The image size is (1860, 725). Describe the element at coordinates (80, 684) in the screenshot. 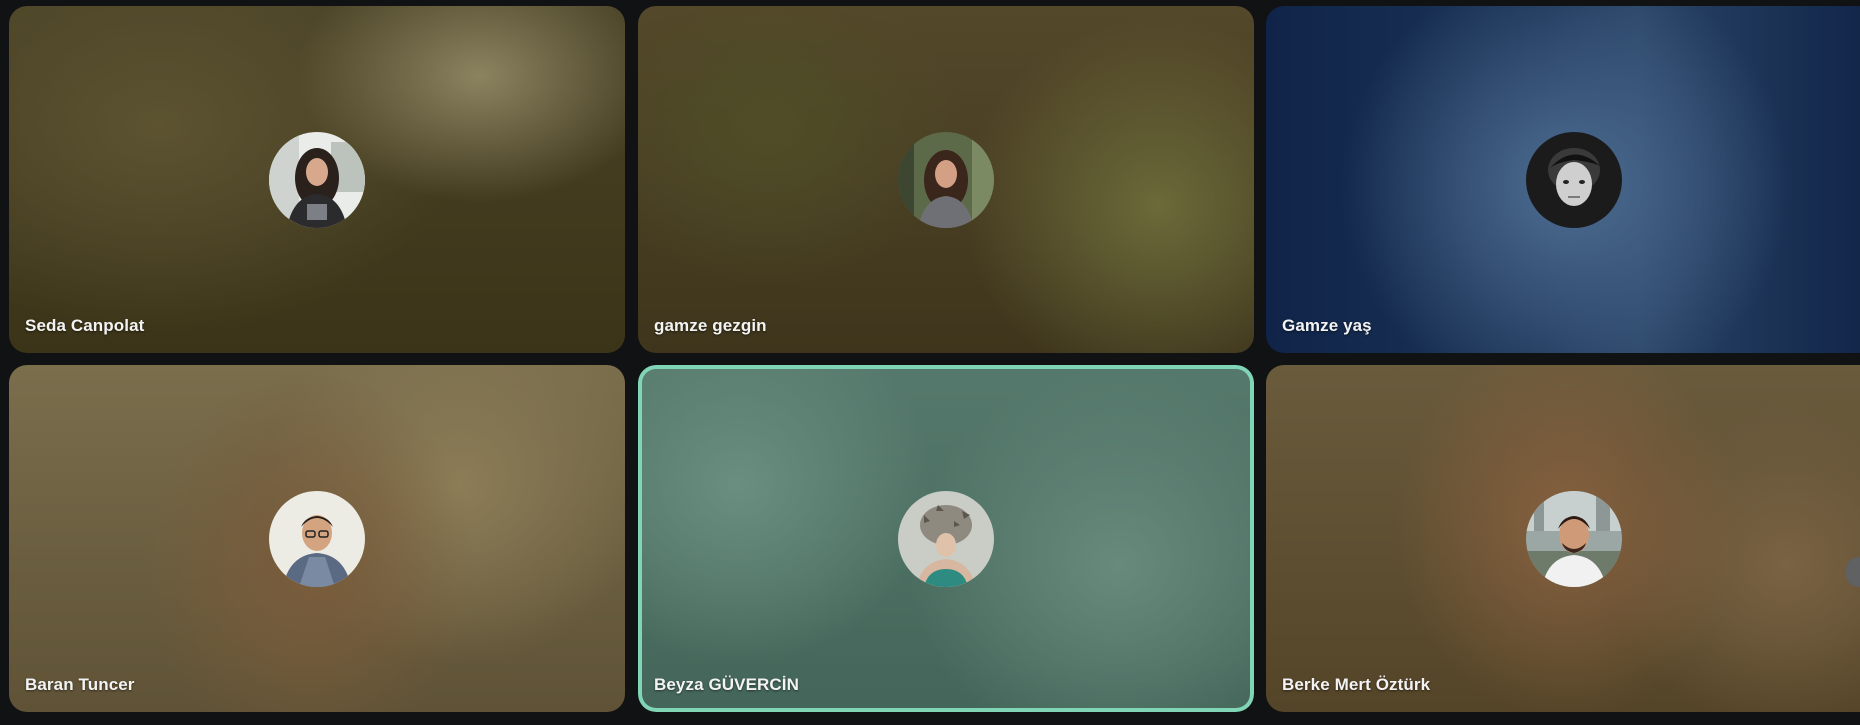

I see `participant-name: Baran Tuncer` at that location.